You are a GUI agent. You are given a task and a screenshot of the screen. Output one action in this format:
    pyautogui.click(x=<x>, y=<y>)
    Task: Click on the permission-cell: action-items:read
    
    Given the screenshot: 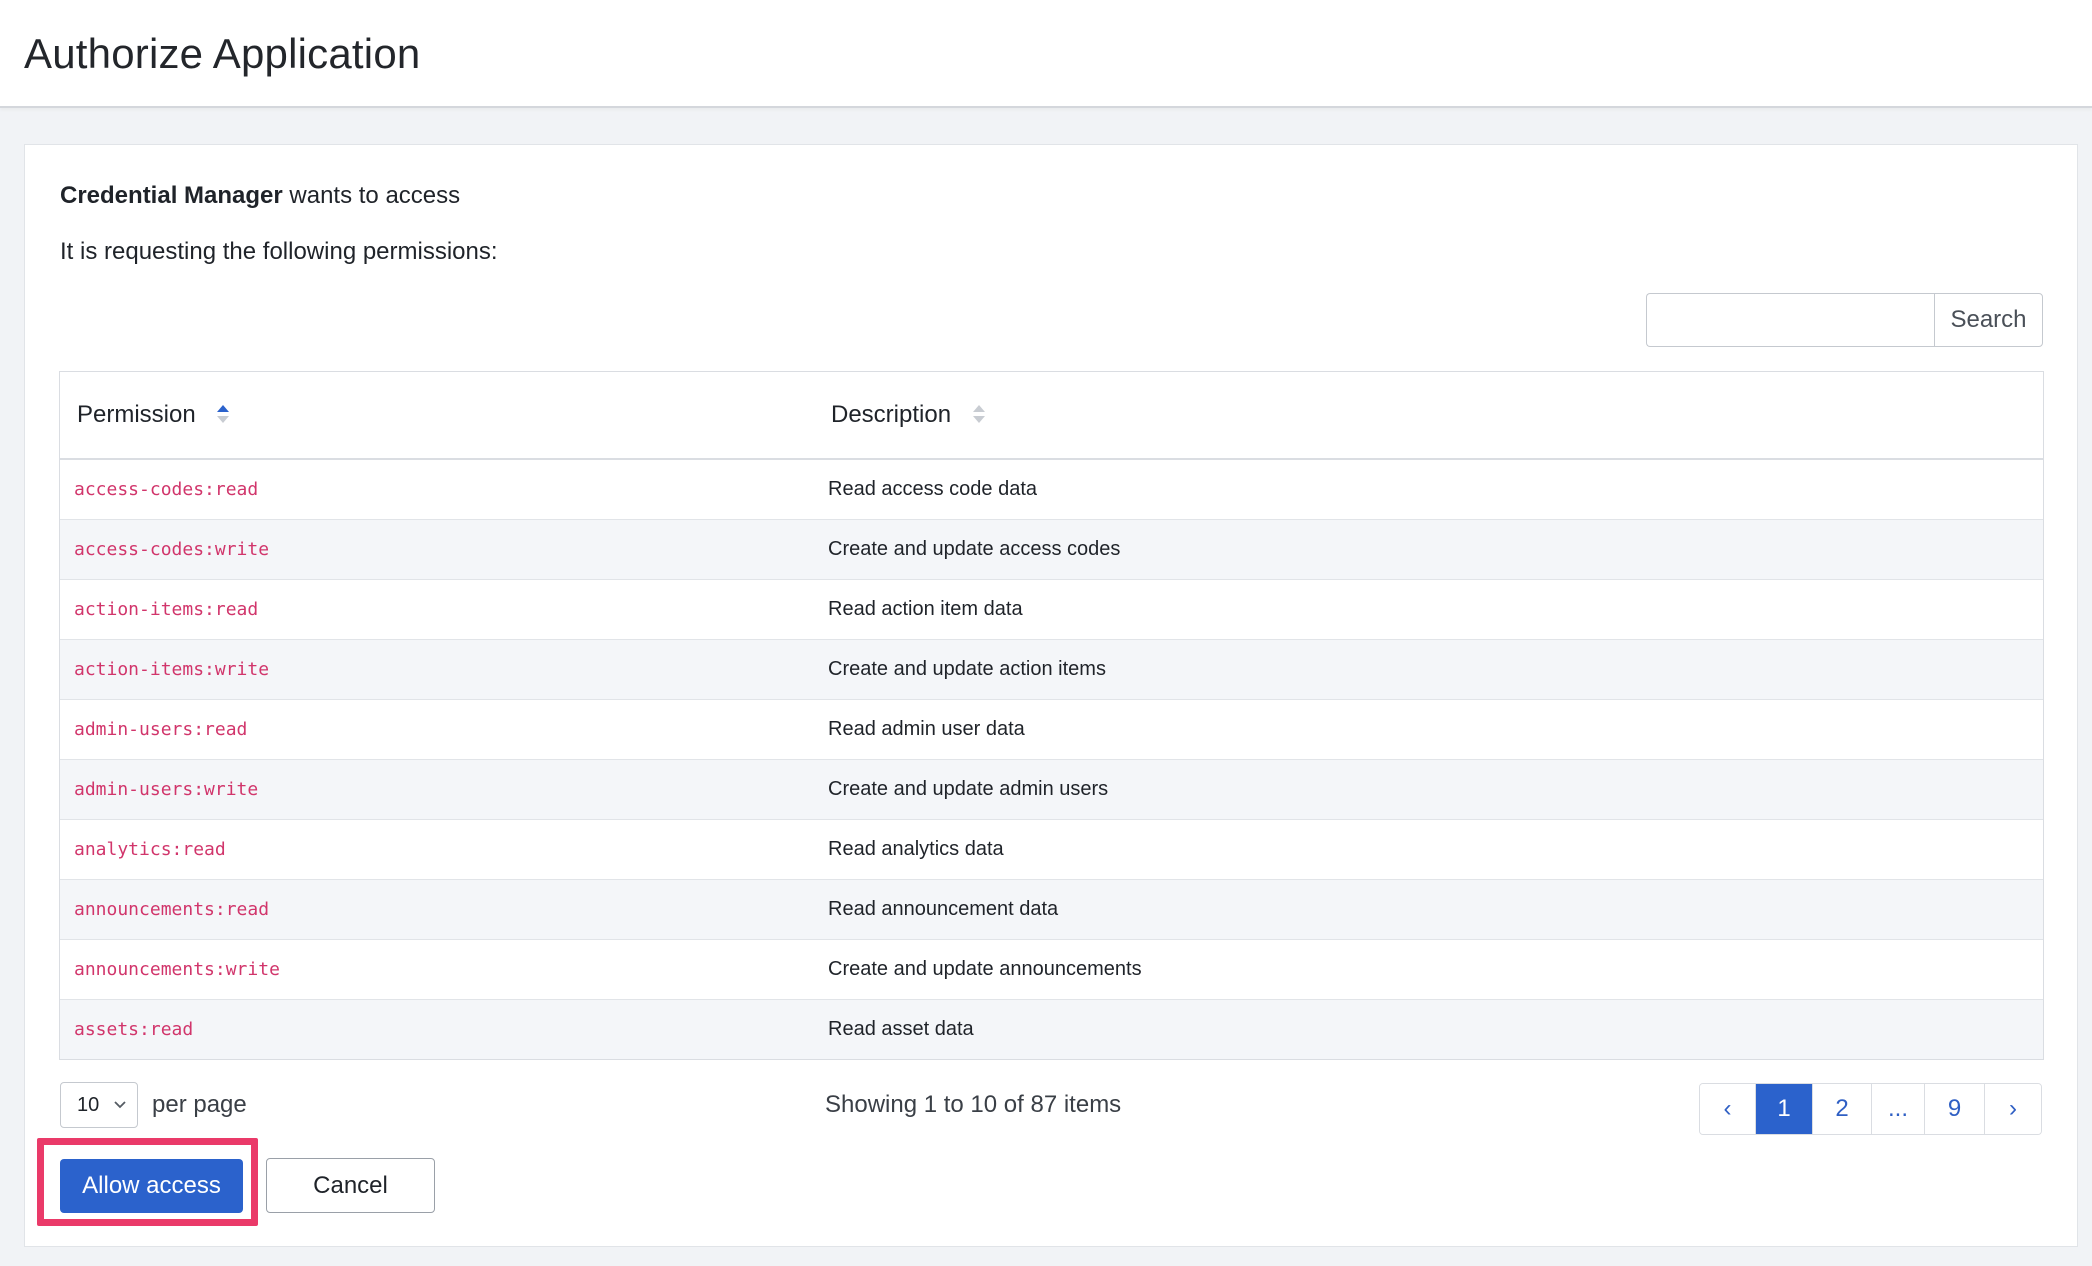 What is the action you would take?
    pyautogui.click(x=436, y=609)
    